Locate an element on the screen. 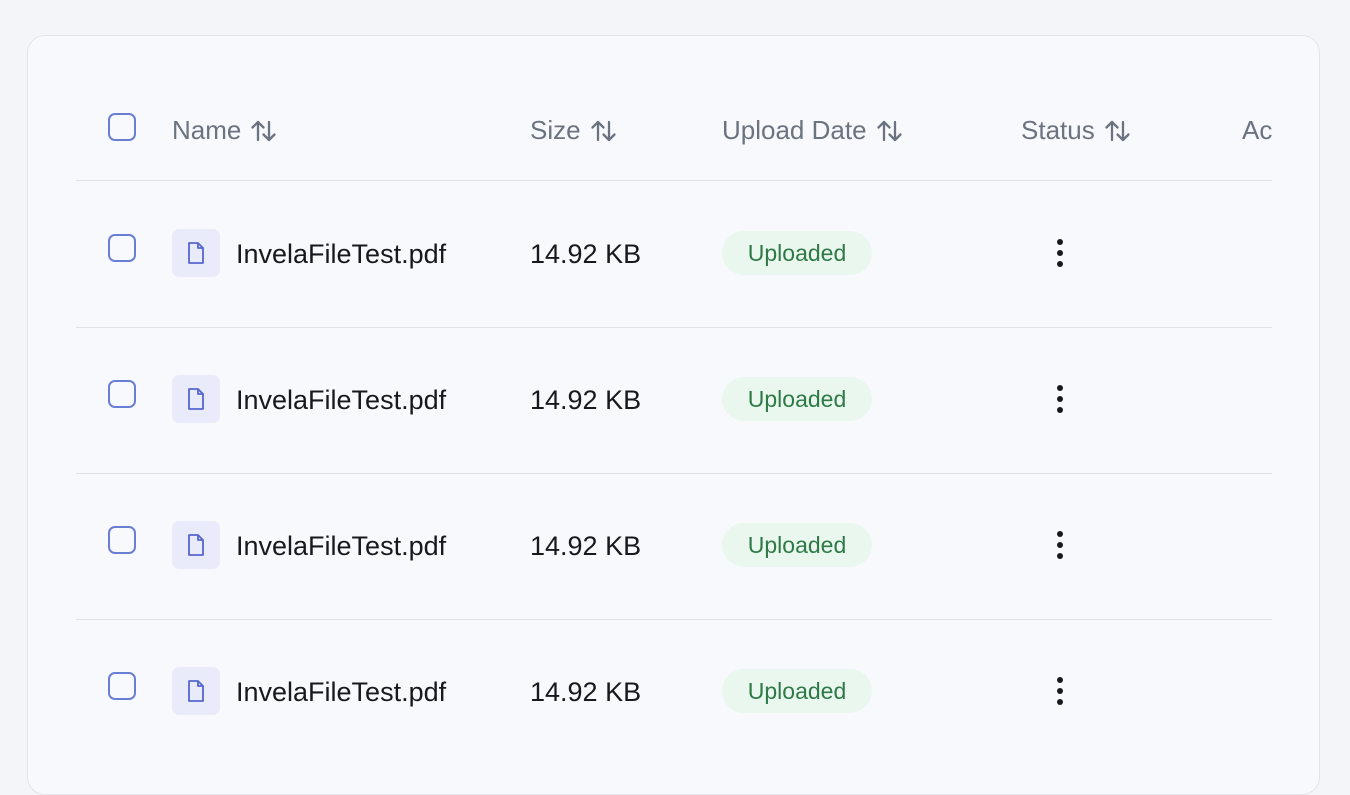  column-header-actions: Ac is located at coordinates (1257, 130).